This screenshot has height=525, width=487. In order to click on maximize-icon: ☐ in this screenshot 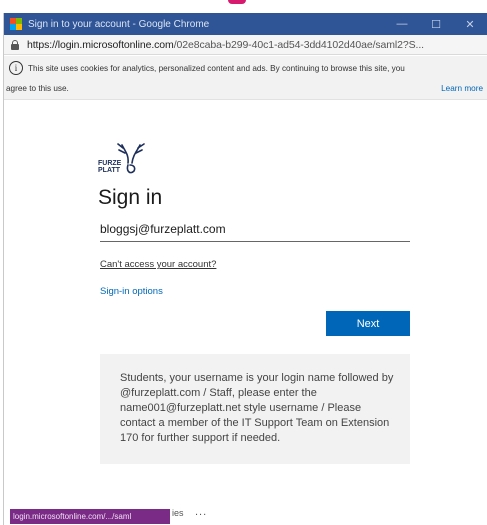, I will do `click(436, 24)`.